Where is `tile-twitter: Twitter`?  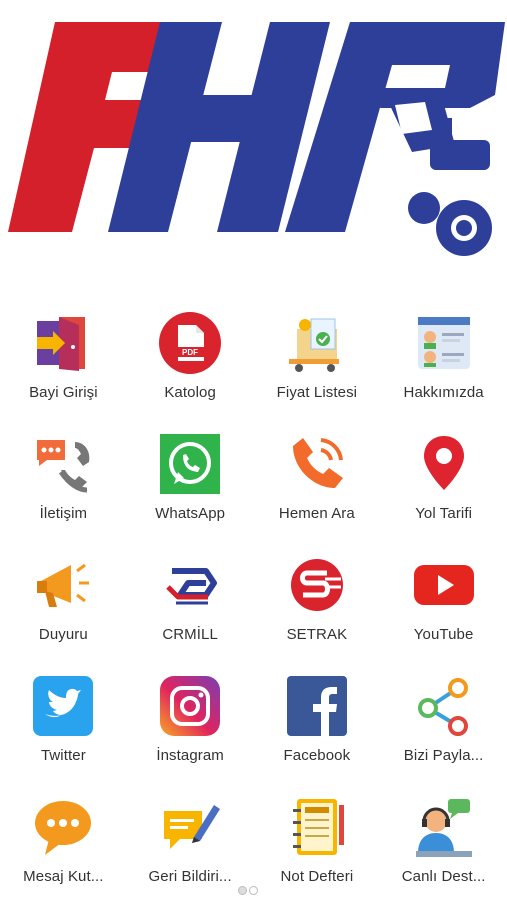 tile-twitter: Twitter is located at coordinates (63, 733).